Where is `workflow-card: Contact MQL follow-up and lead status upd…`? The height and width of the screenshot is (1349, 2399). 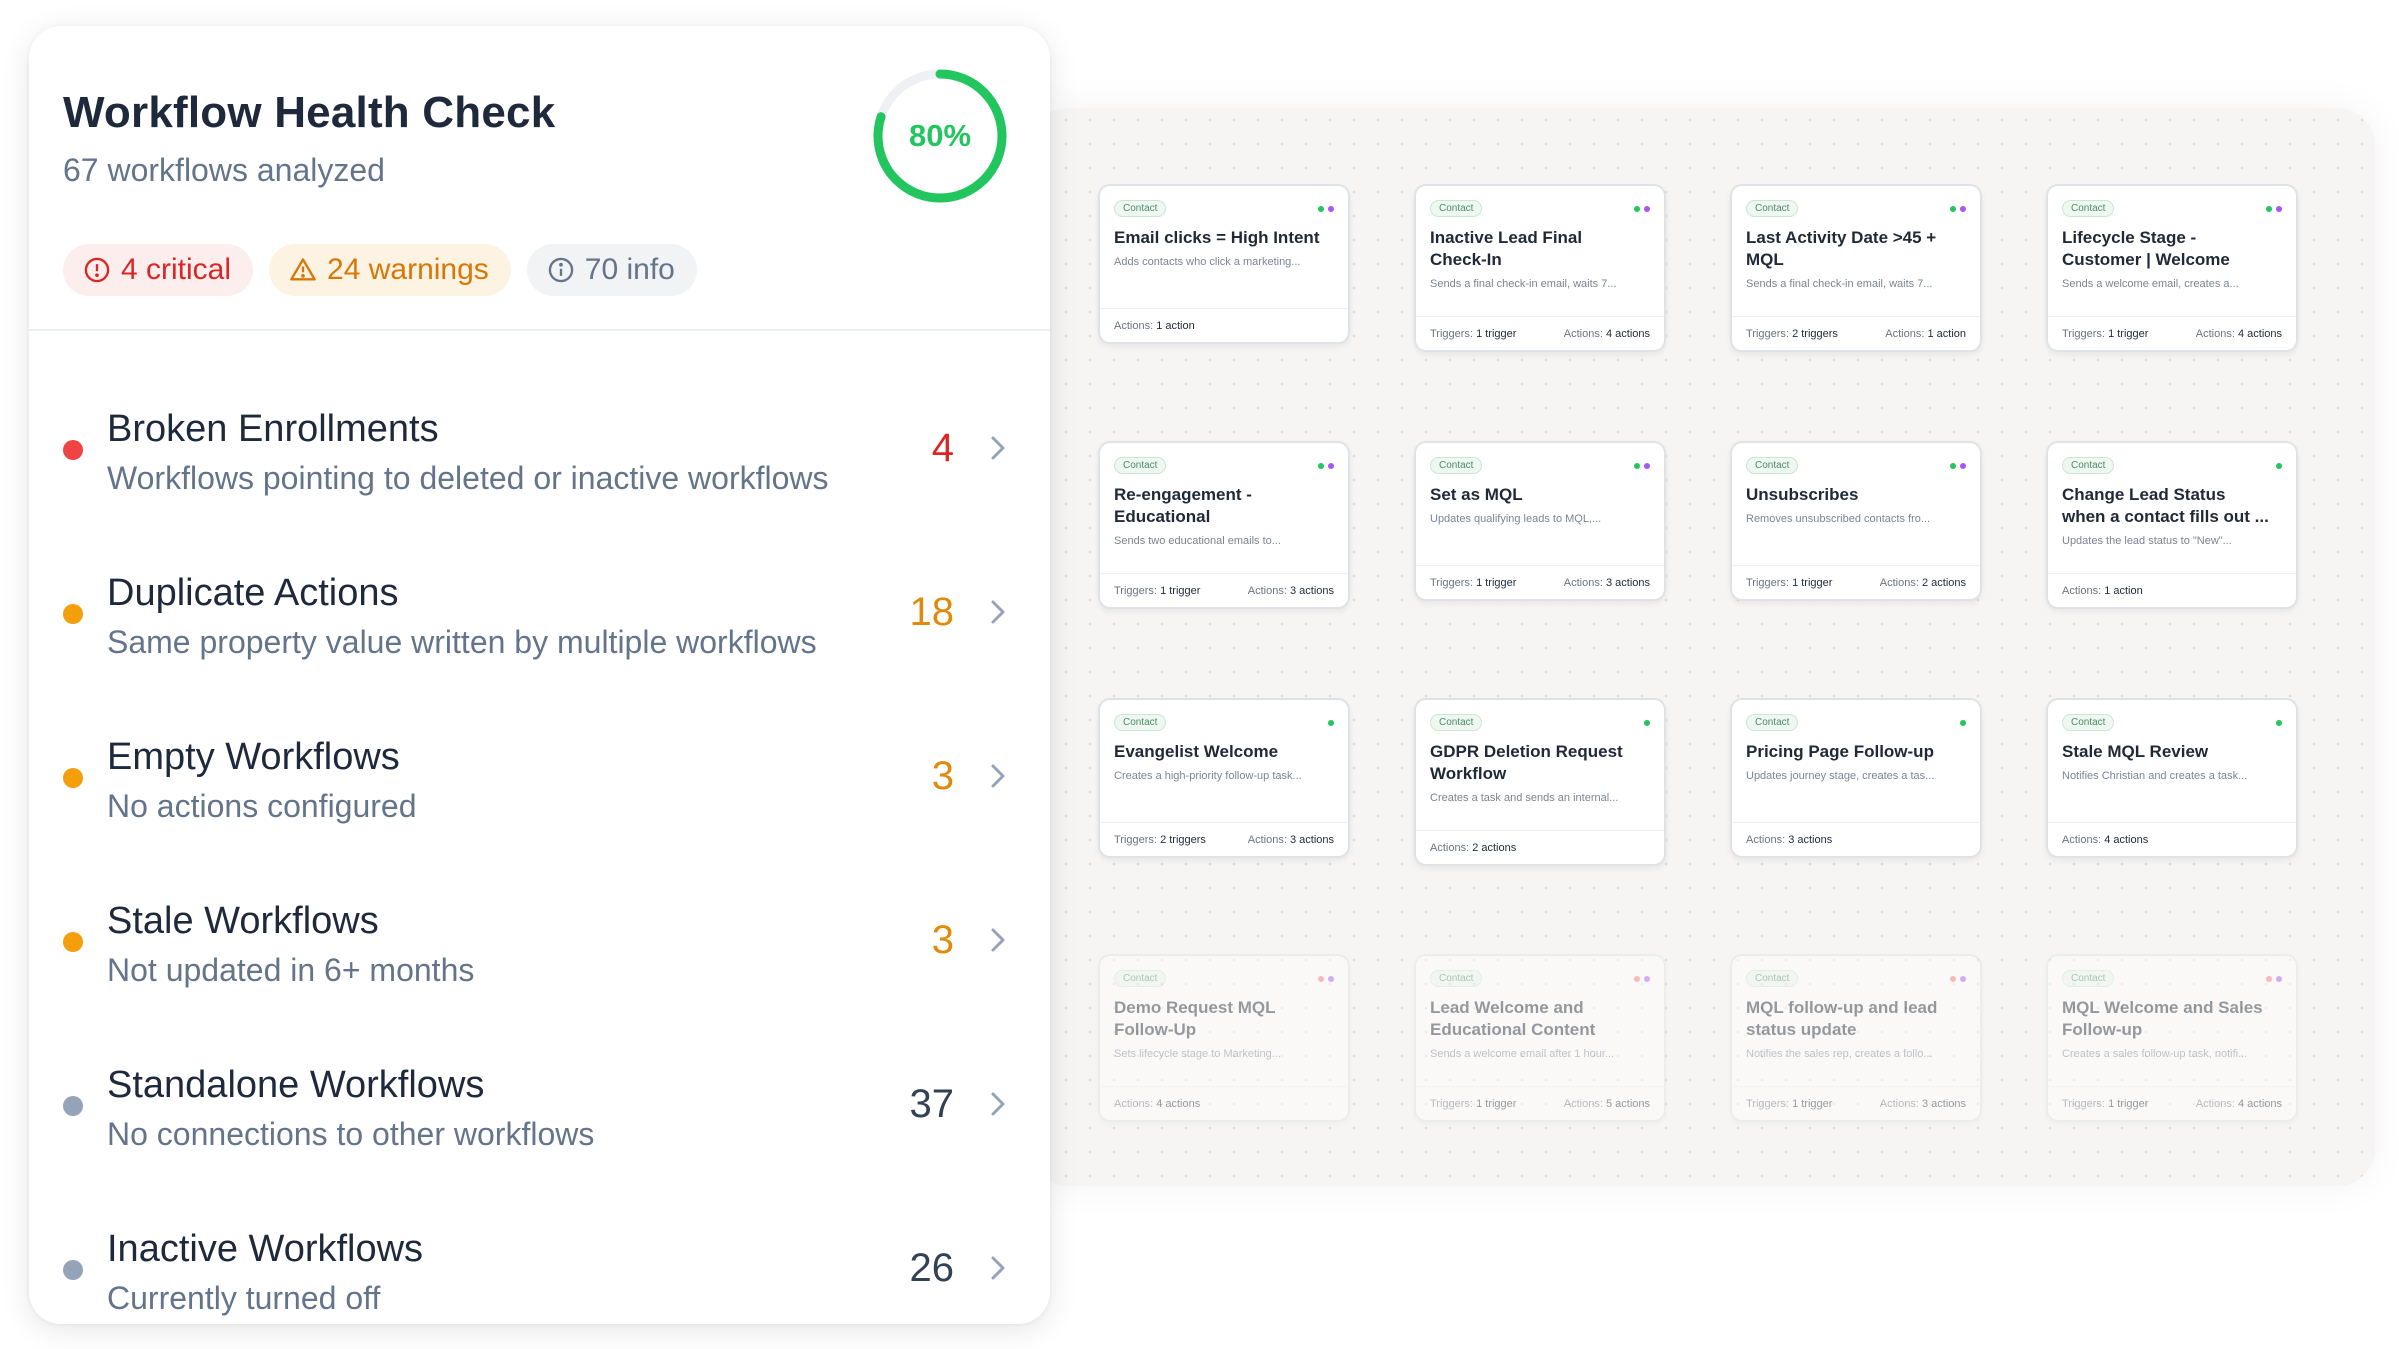 workflow-card: Contact MQL follow-up and lead status upd… is located at coordinates (1856, 1038).